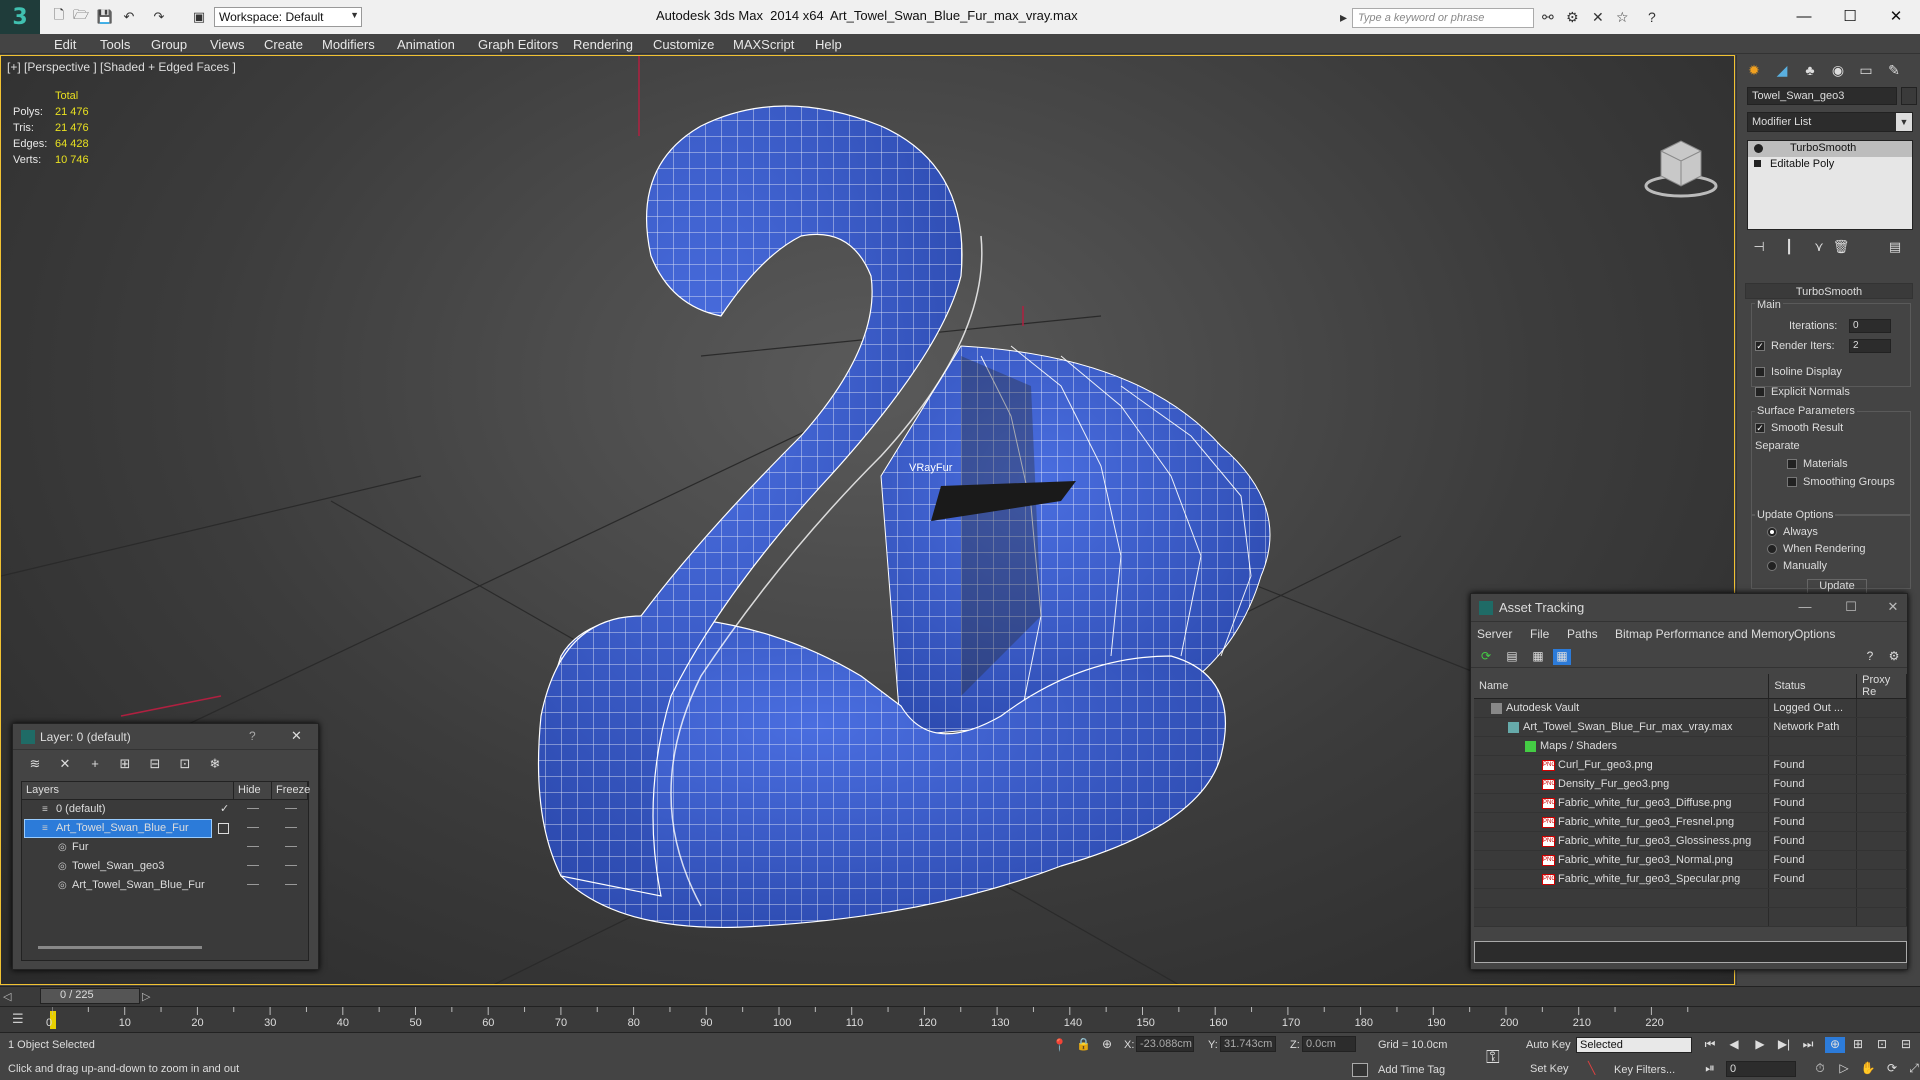  I want to click on current-layer-check-icon: ✓, so click(224, 808).